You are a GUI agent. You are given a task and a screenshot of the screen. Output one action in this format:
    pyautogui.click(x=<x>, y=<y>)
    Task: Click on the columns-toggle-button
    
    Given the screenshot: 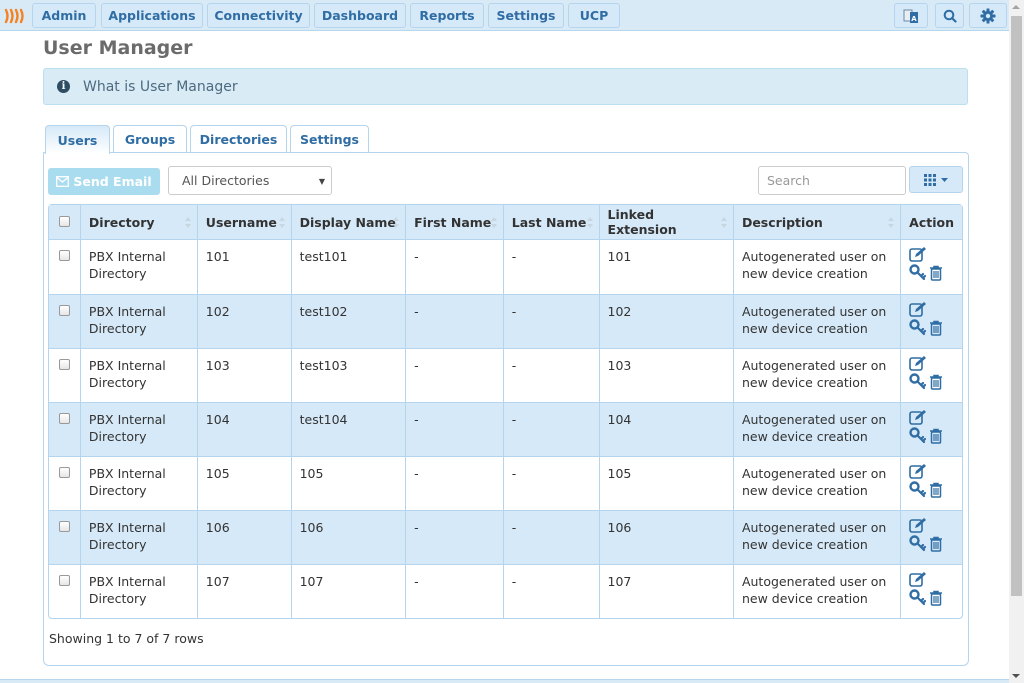 What is the action you would take?
    pyautogui.click(x=936, y=179)
    